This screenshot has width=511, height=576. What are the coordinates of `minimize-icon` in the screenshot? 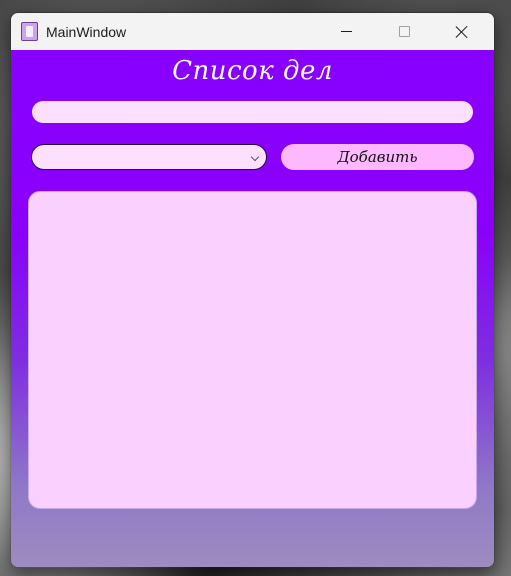 It's located at (346, 31).